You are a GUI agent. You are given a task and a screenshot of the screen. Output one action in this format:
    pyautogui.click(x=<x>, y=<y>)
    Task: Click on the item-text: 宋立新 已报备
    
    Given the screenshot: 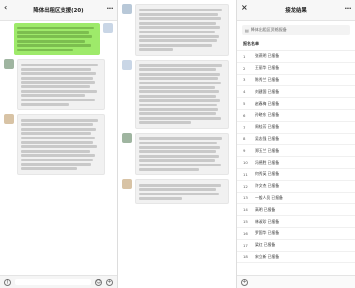 What is the action you would take?
    pyautogui.click(x=267, y=256)
    